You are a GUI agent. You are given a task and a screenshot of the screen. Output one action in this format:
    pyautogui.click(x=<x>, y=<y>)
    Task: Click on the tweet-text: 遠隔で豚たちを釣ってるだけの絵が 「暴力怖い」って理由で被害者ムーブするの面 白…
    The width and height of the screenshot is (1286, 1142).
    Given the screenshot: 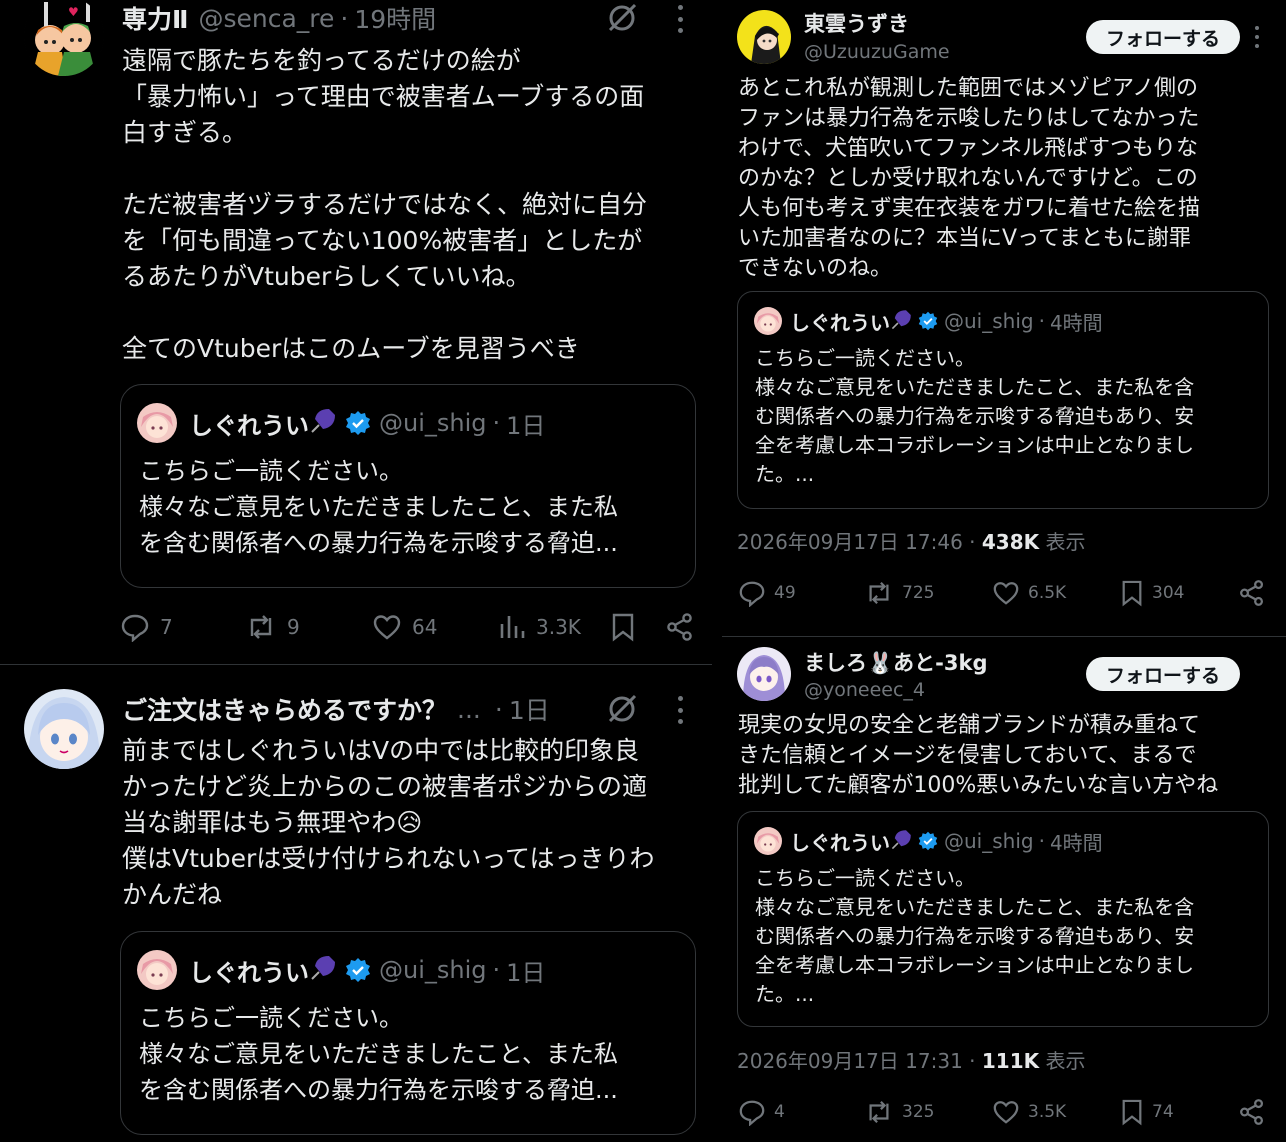 What is the action you would take?
    pyautogui.click(x=385, y=204)
    